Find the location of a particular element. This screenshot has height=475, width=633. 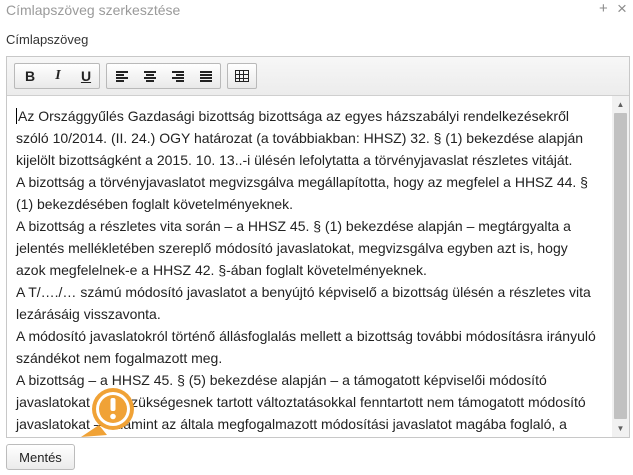

table-icon is located at coordinates (242, 76).